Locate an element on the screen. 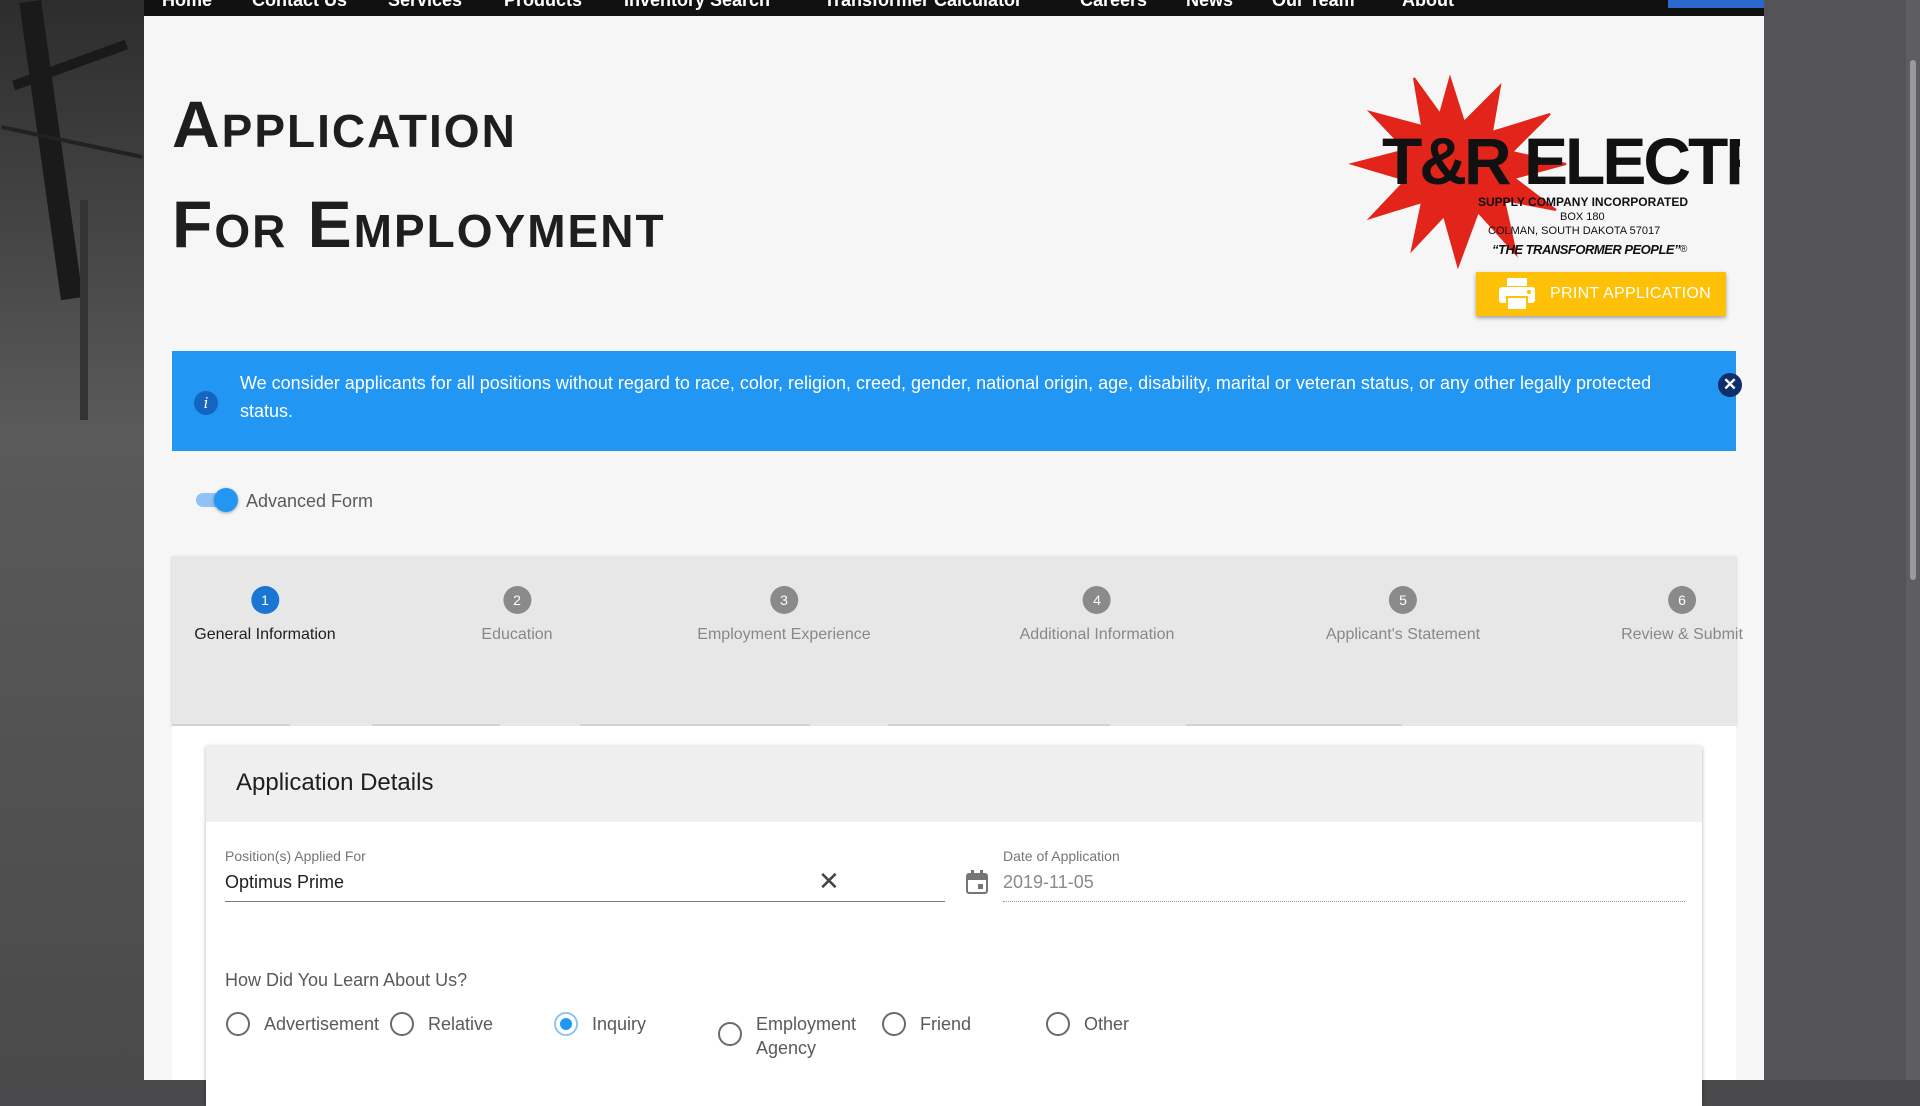 This screenshot has height=1106, width=1920. step-applicants-statement: 5 Applicant's Statement is located at coordinates (1403, 615).